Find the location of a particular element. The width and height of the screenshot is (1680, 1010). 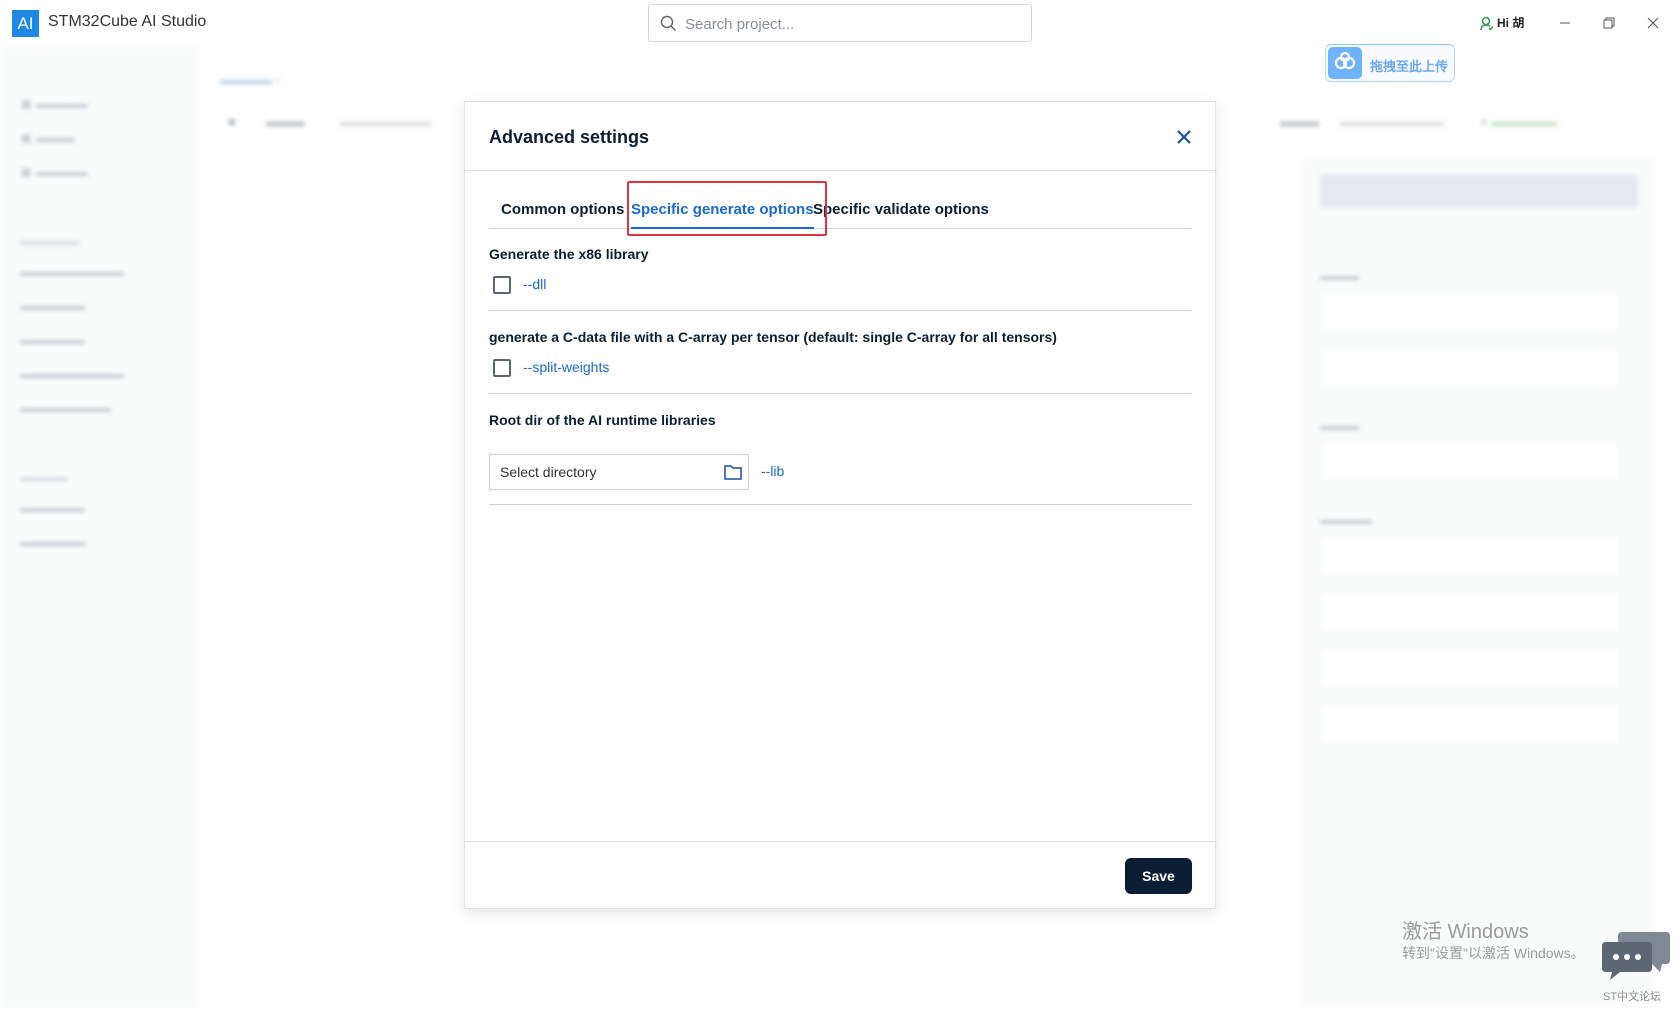

select-directory-text: Select directory is located at coordinates (548, 472).